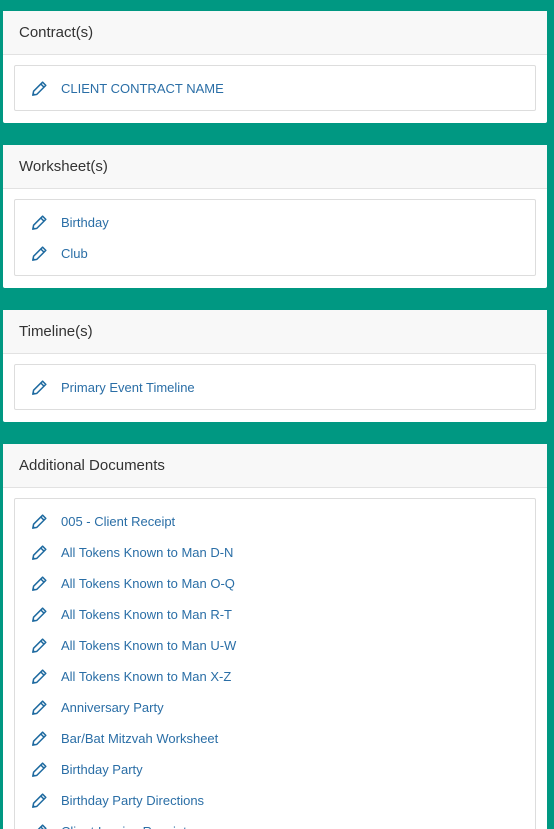 The image size is (554, 829). Describe the element at coordinates (275, 769) in the screenshot. I see `document-link: Birthday Party` at that location.